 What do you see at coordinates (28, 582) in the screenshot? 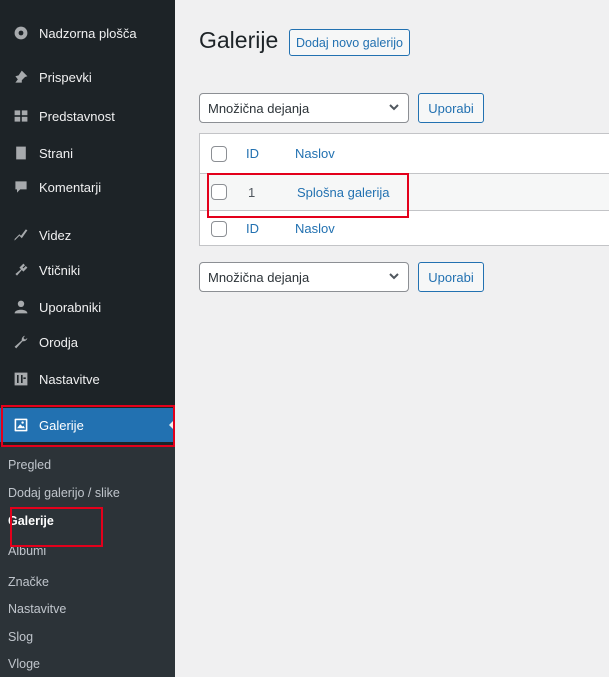
I see `submenu-item-tags: Značke` at bounding box center [28, 582].